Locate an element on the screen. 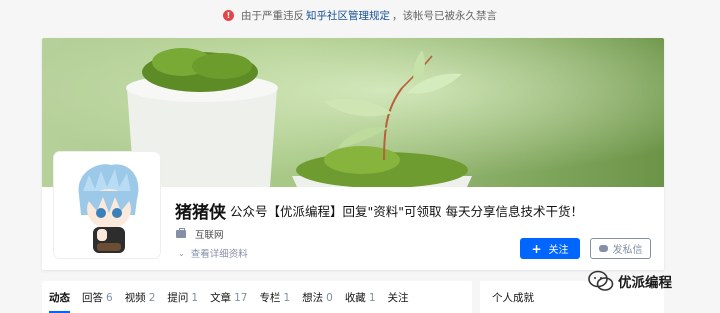 Image resolution: width=720 pixels, height=313 pixels. tab-count: 6 is located at coordinates (109, 298).